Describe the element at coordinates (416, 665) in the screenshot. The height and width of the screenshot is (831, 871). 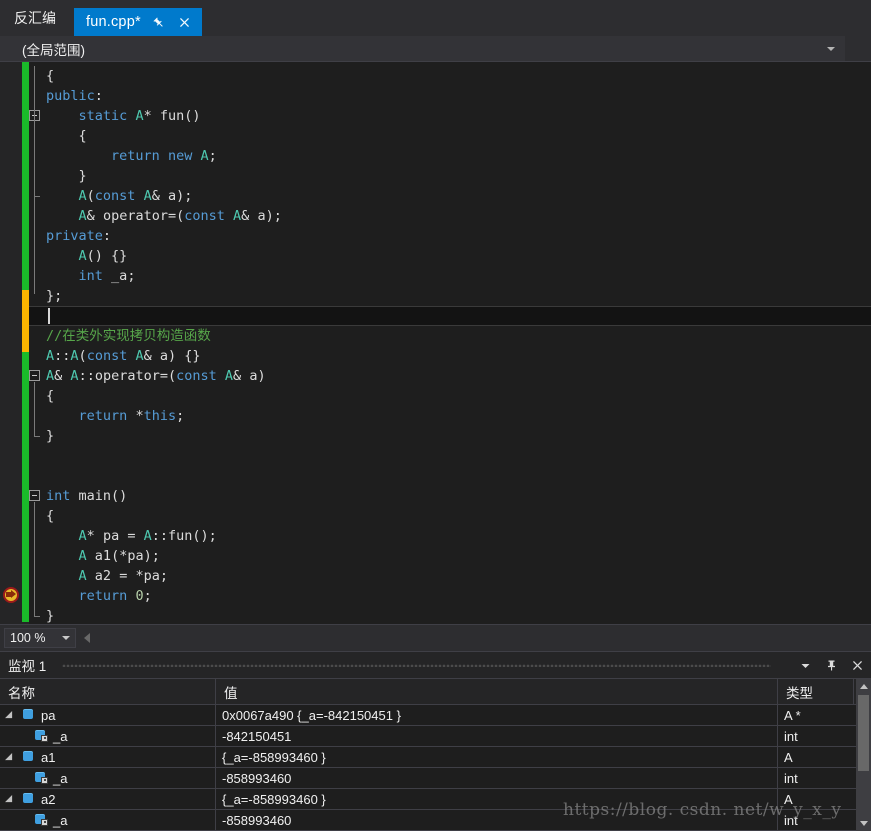
I see `drag-handle` at that location.